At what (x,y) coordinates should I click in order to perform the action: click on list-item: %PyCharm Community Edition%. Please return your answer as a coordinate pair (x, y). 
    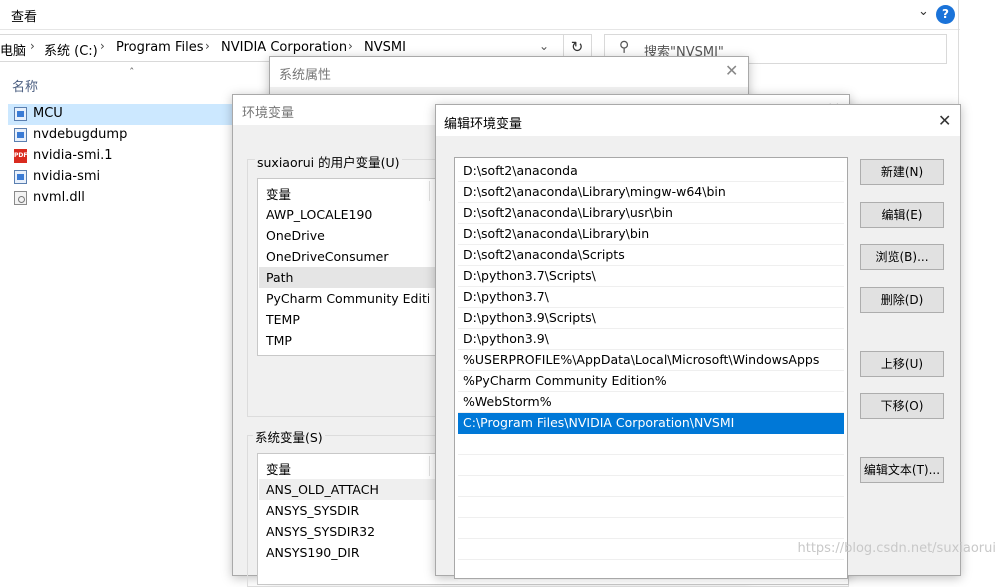
    Looking at the image, I should click on (651, 381).